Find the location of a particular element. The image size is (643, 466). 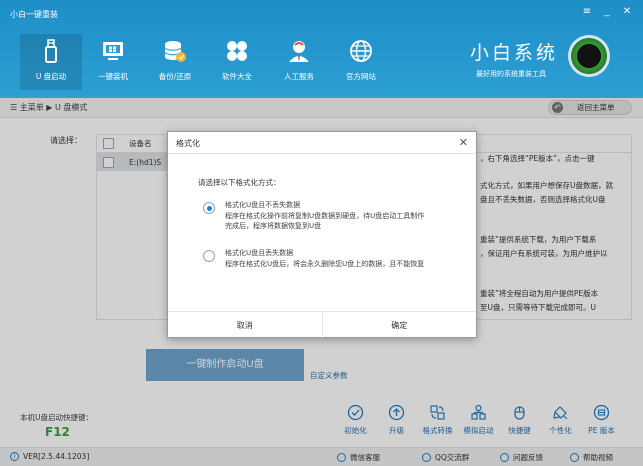

nav-label: 软件大全 is located at coordinates (237, 76).